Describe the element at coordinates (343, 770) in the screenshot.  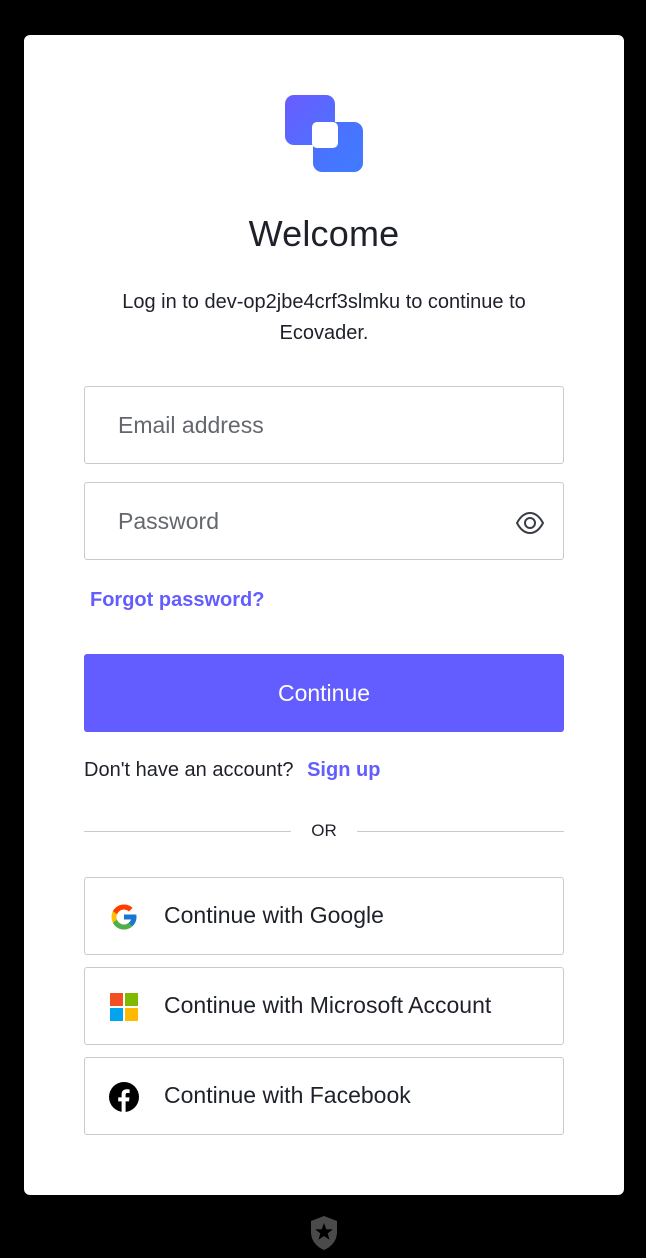
I see `signup-link: Sign up` at that location.